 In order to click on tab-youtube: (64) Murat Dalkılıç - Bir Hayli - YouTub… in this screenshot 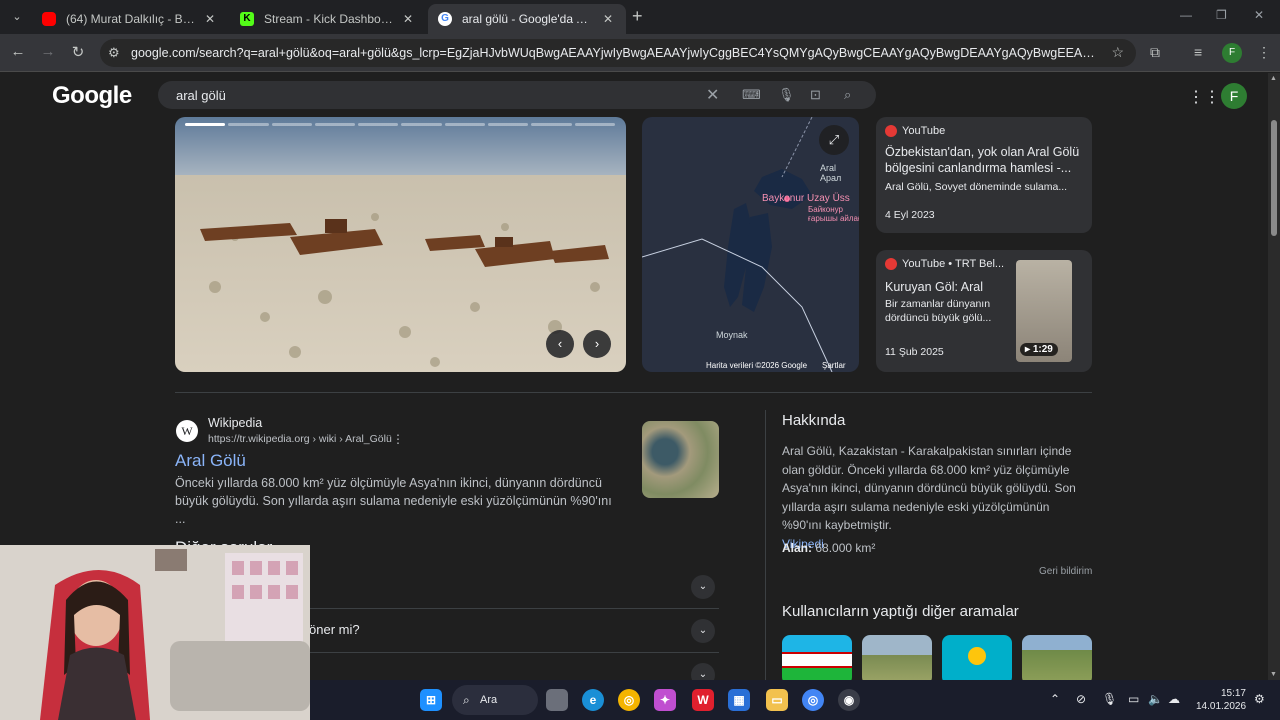, I will do `click(130, 19)`.